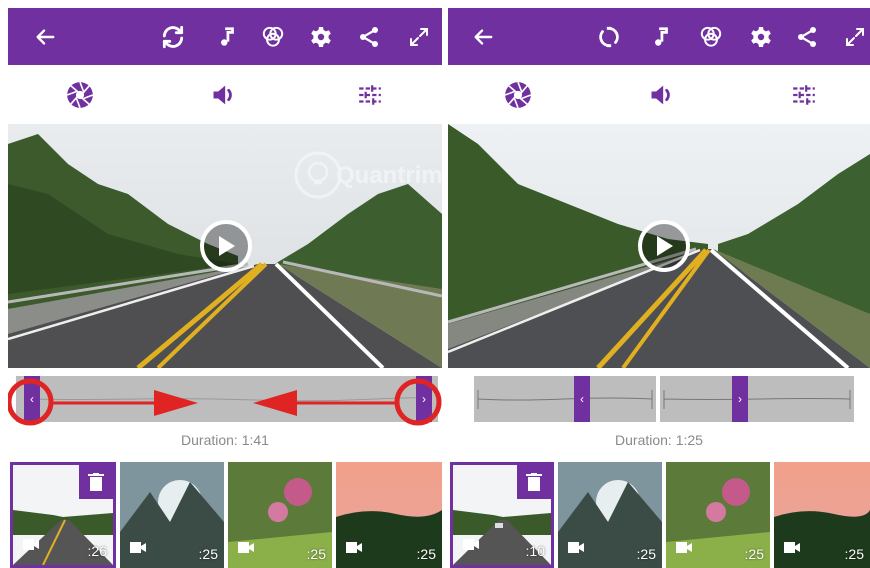 The height and width of the screenshot is (568, 870). What do you see at coordinates (582, 399) in the screenshot?
I see `trim-start-handle: ‹` at bounding box center [582, 399].